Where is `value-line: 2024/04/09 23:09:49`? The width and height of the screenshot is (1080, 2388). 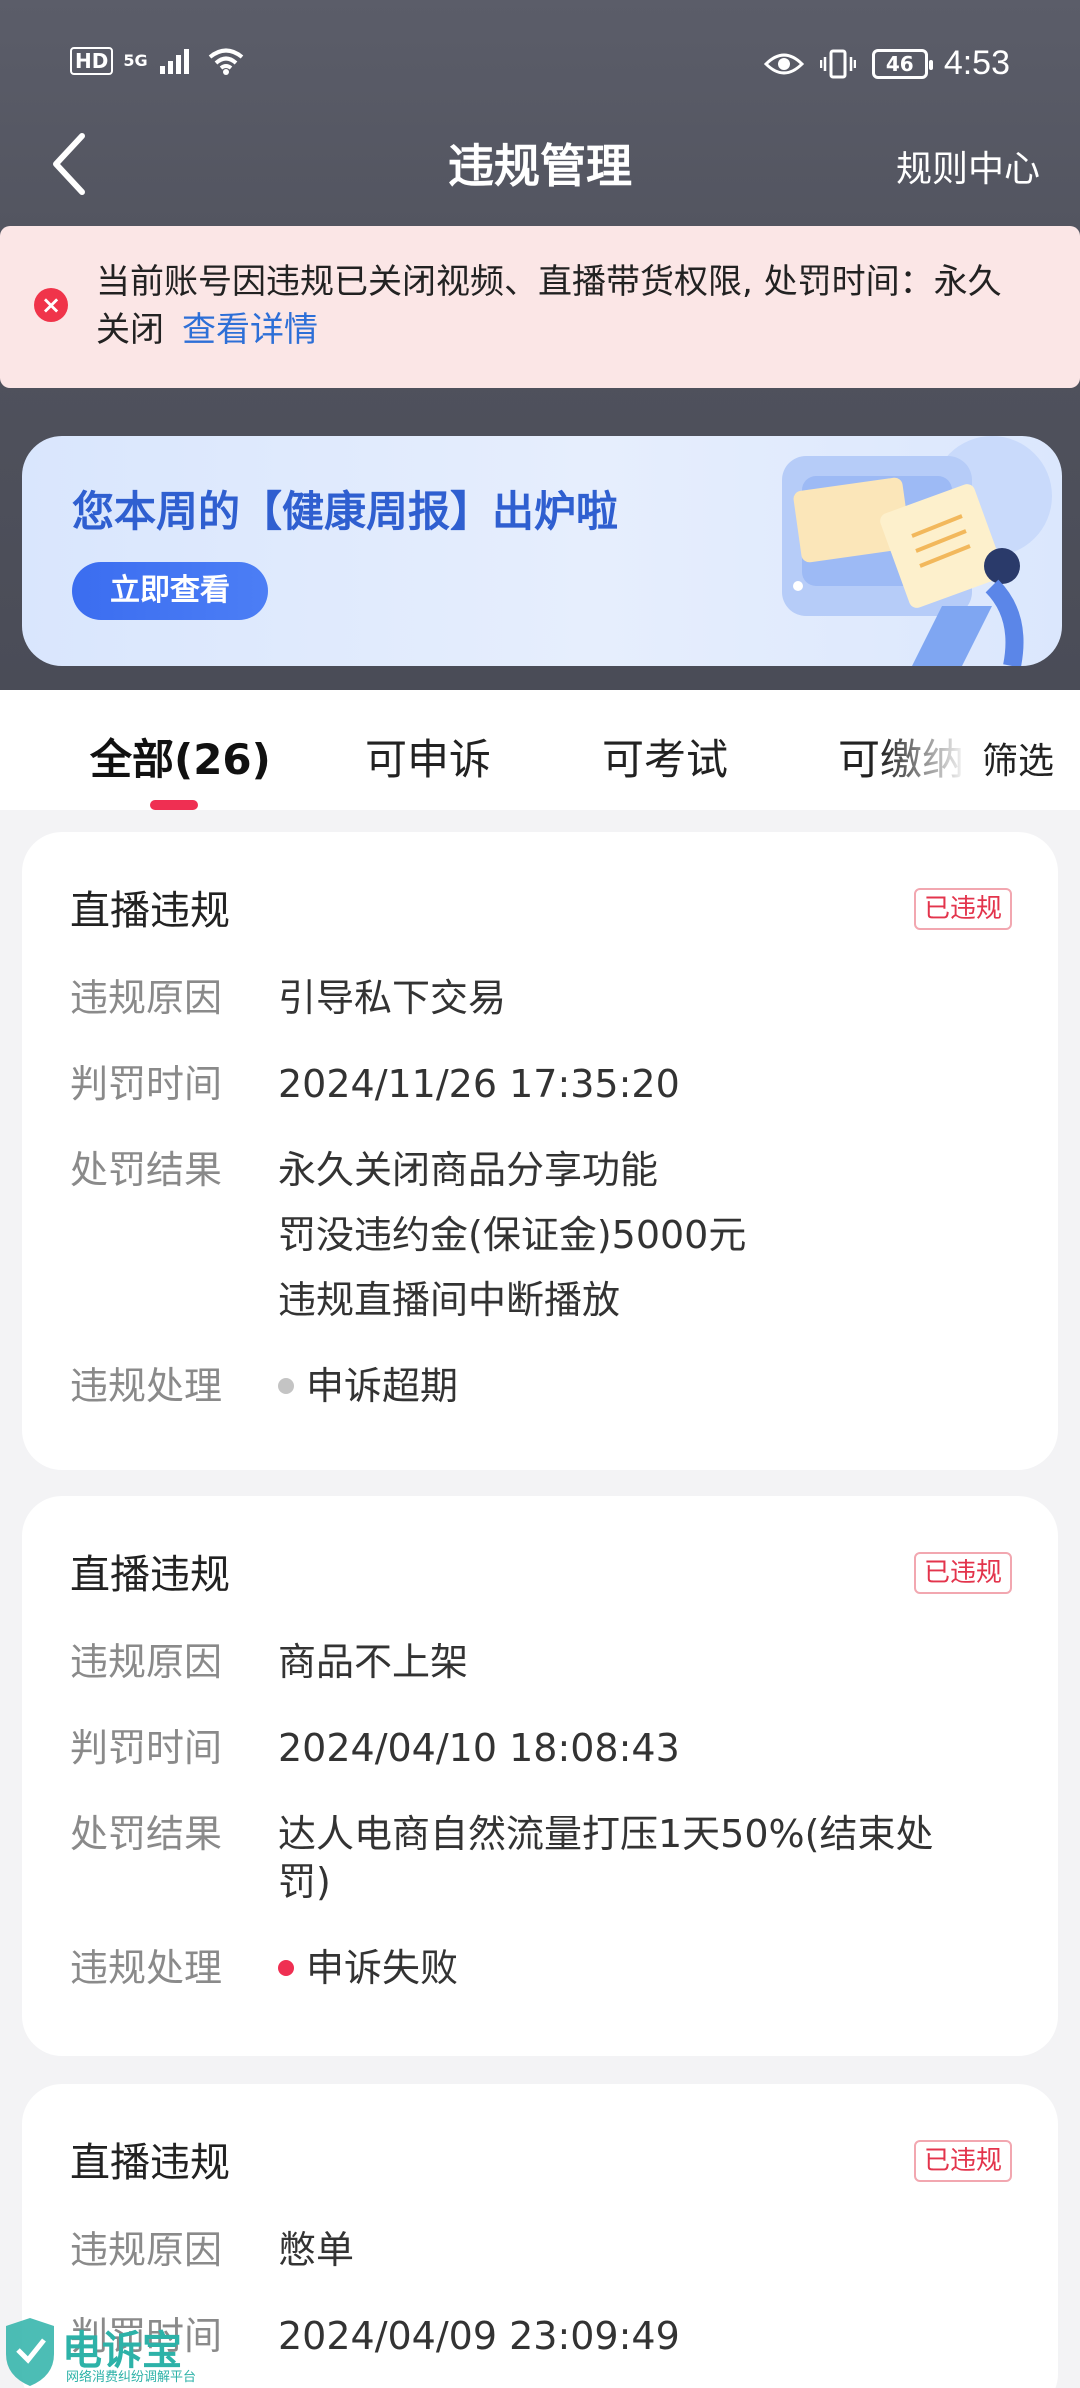
value-line: 2024/04/09 23:09:49 is located at coordinates (479, 2336).